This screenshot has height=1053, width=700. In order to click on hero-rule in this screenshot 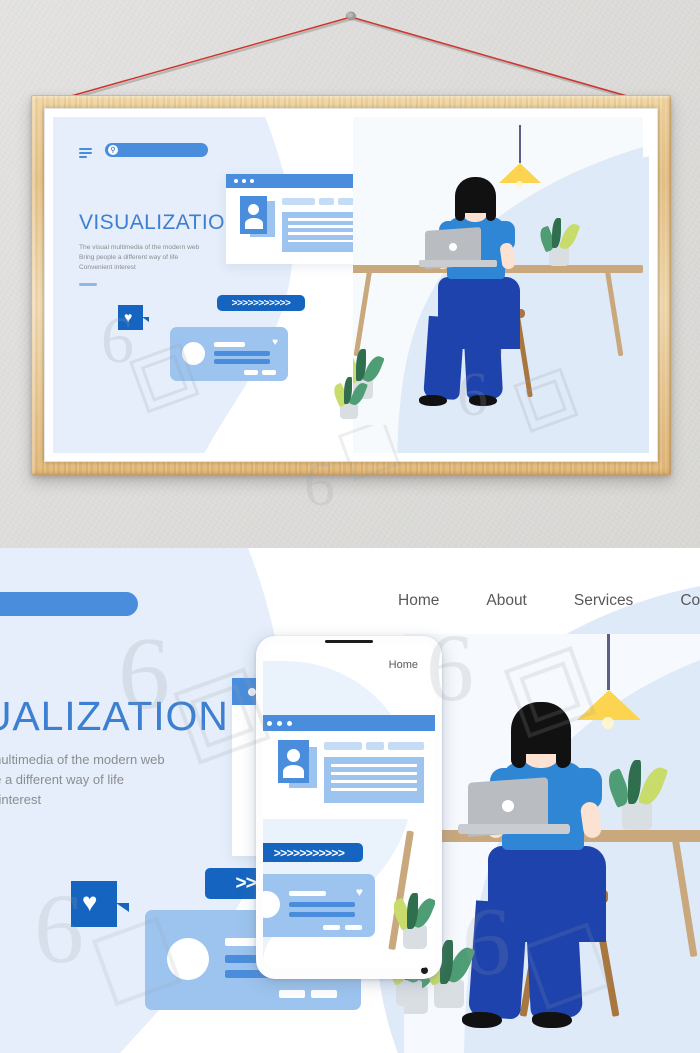, I will do `click(88, 284)`.